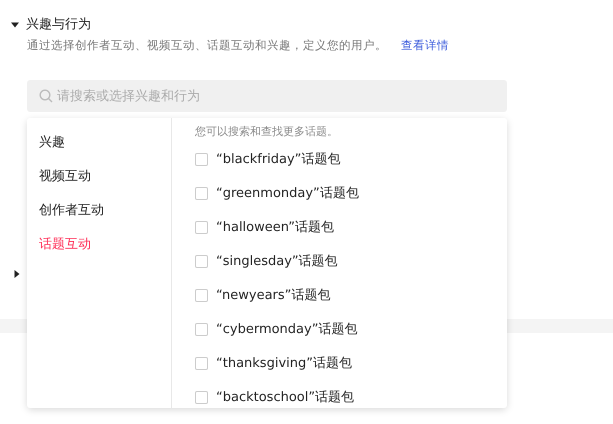 The image size is (613, 424). Describe the element at coordinates (99, 211) in the screenshot. I see `category-item: 创作者互动` at that location.